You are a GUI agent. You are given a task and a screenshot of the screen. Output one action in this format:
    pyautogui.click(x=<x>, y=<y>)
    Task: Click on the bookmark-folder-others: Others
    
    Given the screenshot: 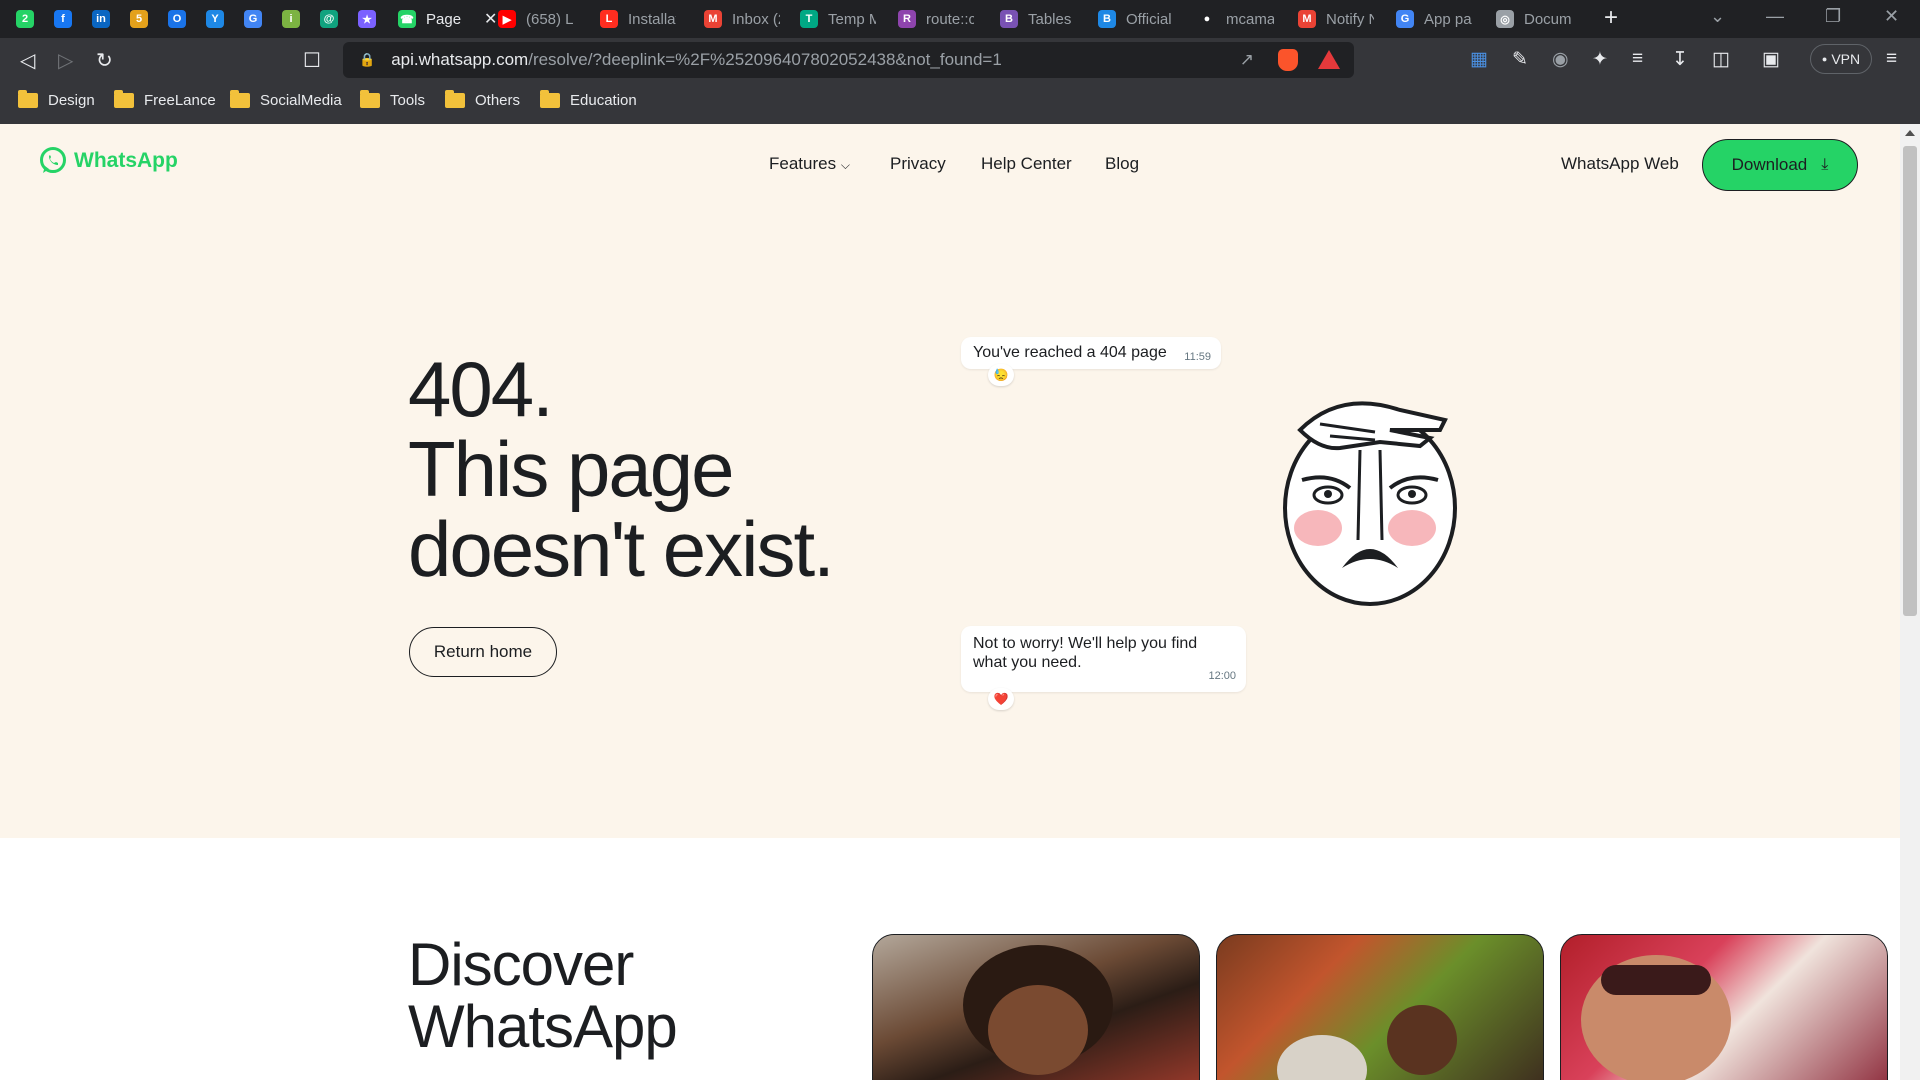 What is the action you would take?
    pyautogui.click(x=482, y=99)
    